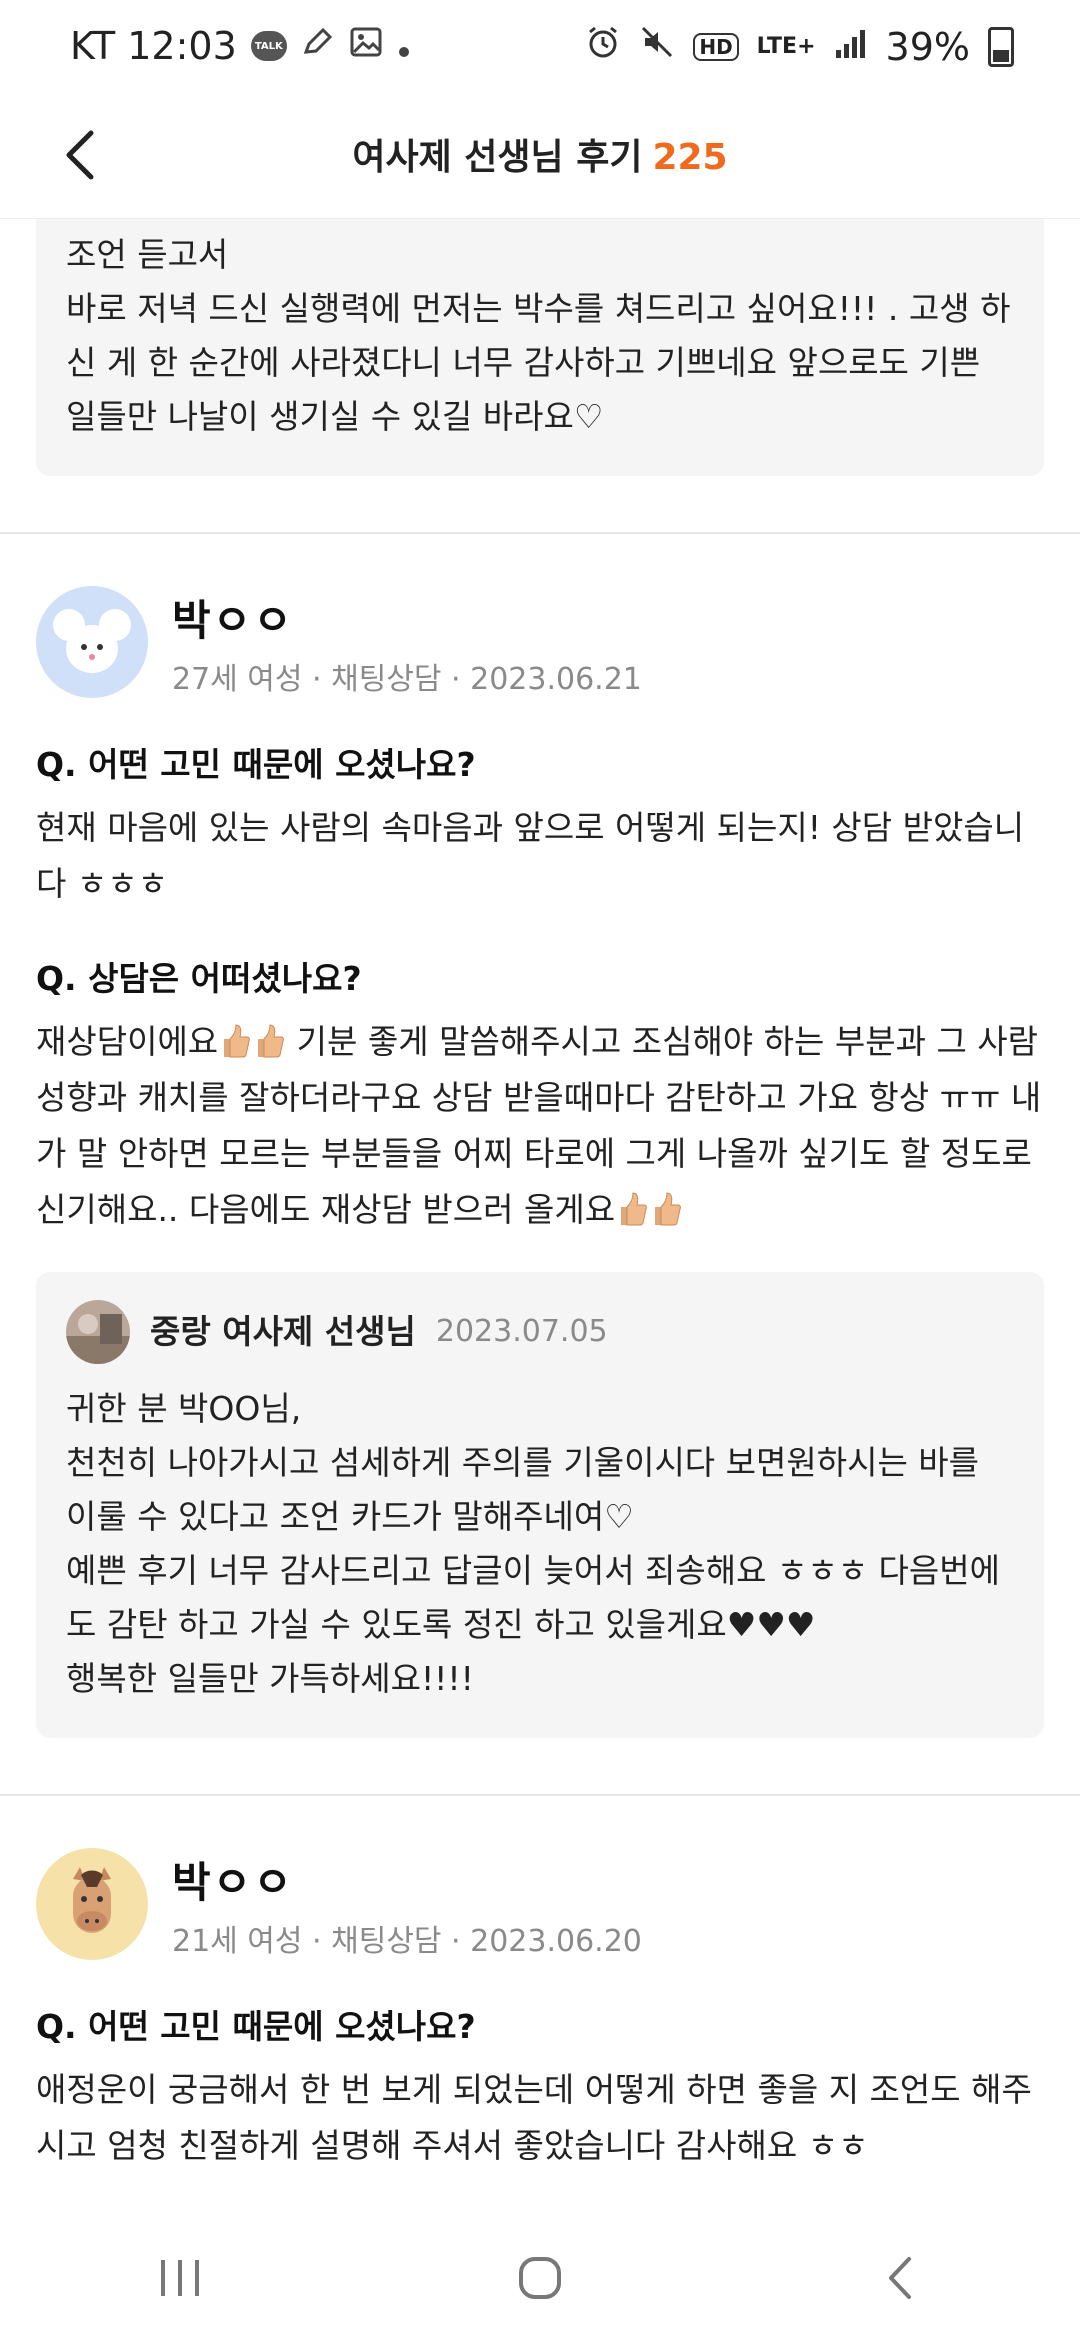 The image size is (1080, 2340). Describe the element at coordinates (184, 1408) in the screenshot. I see `reply-line: 귀한 분 박OO님,` at that location.